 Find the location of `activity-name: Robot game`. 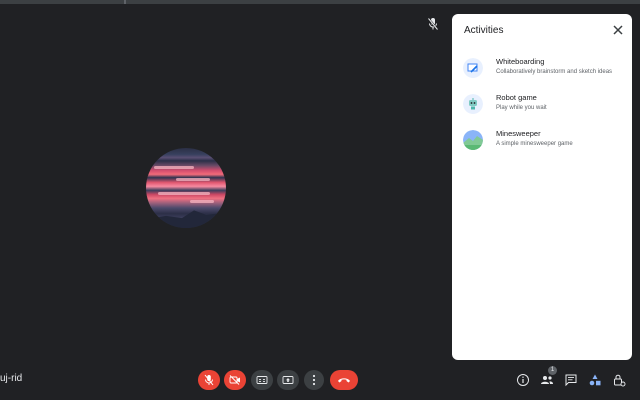

activity-name: Robot game is located at coordinates (516, 97).